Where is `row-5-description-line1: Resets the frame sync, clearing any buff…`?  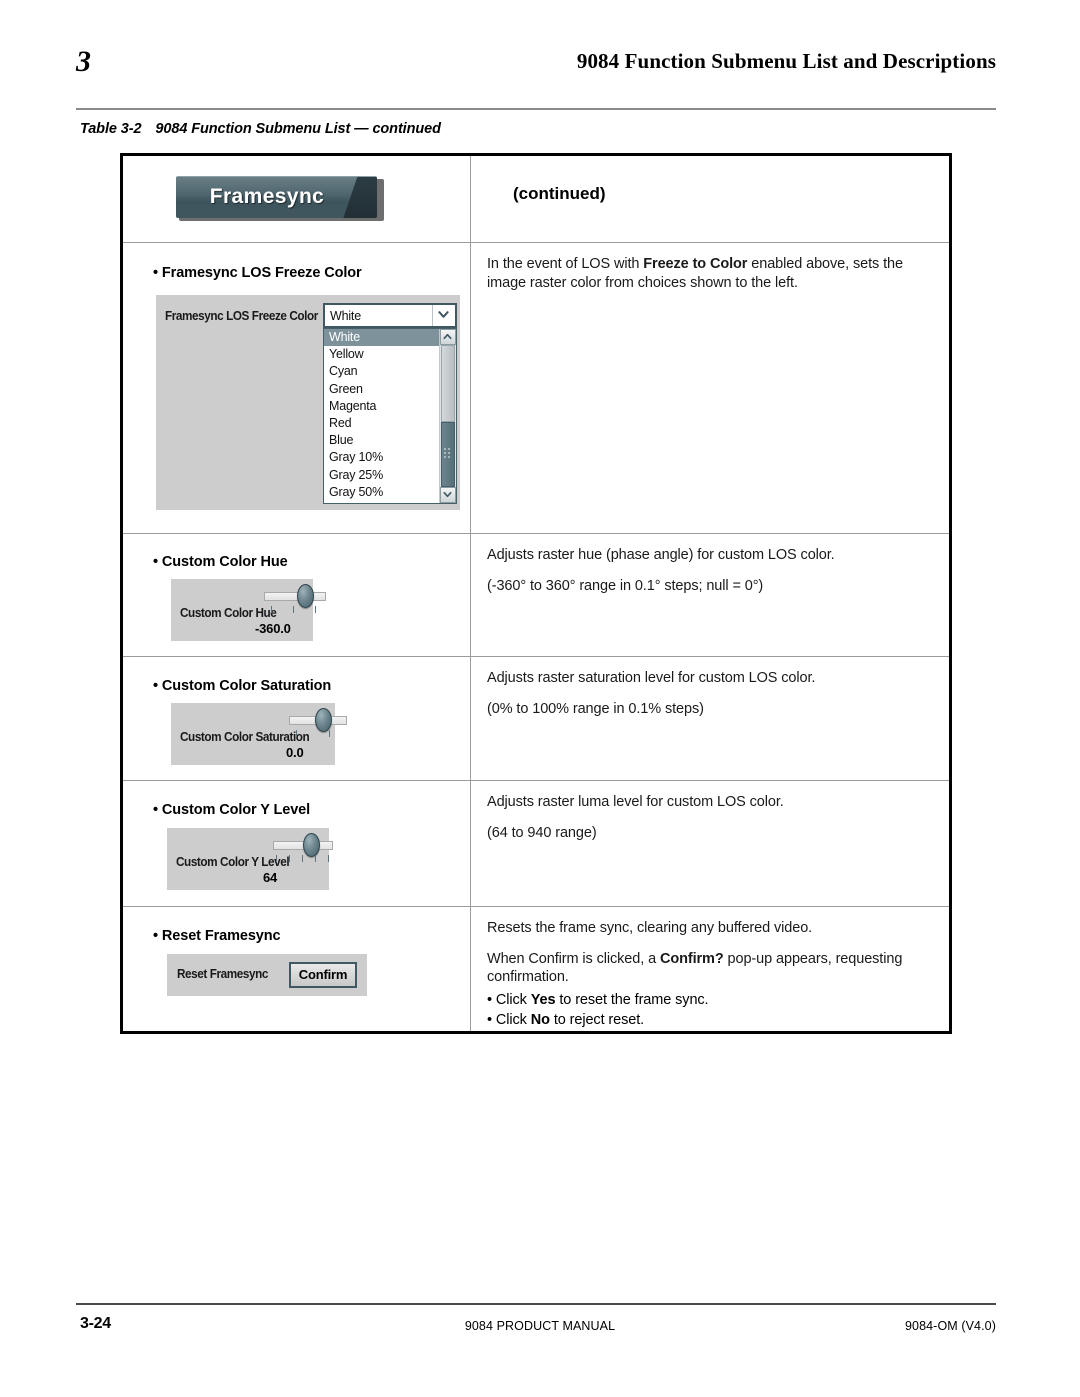 row-5-description-line1: Resets the frame sync, clearing any buff… is located at coordinates (650, 928).